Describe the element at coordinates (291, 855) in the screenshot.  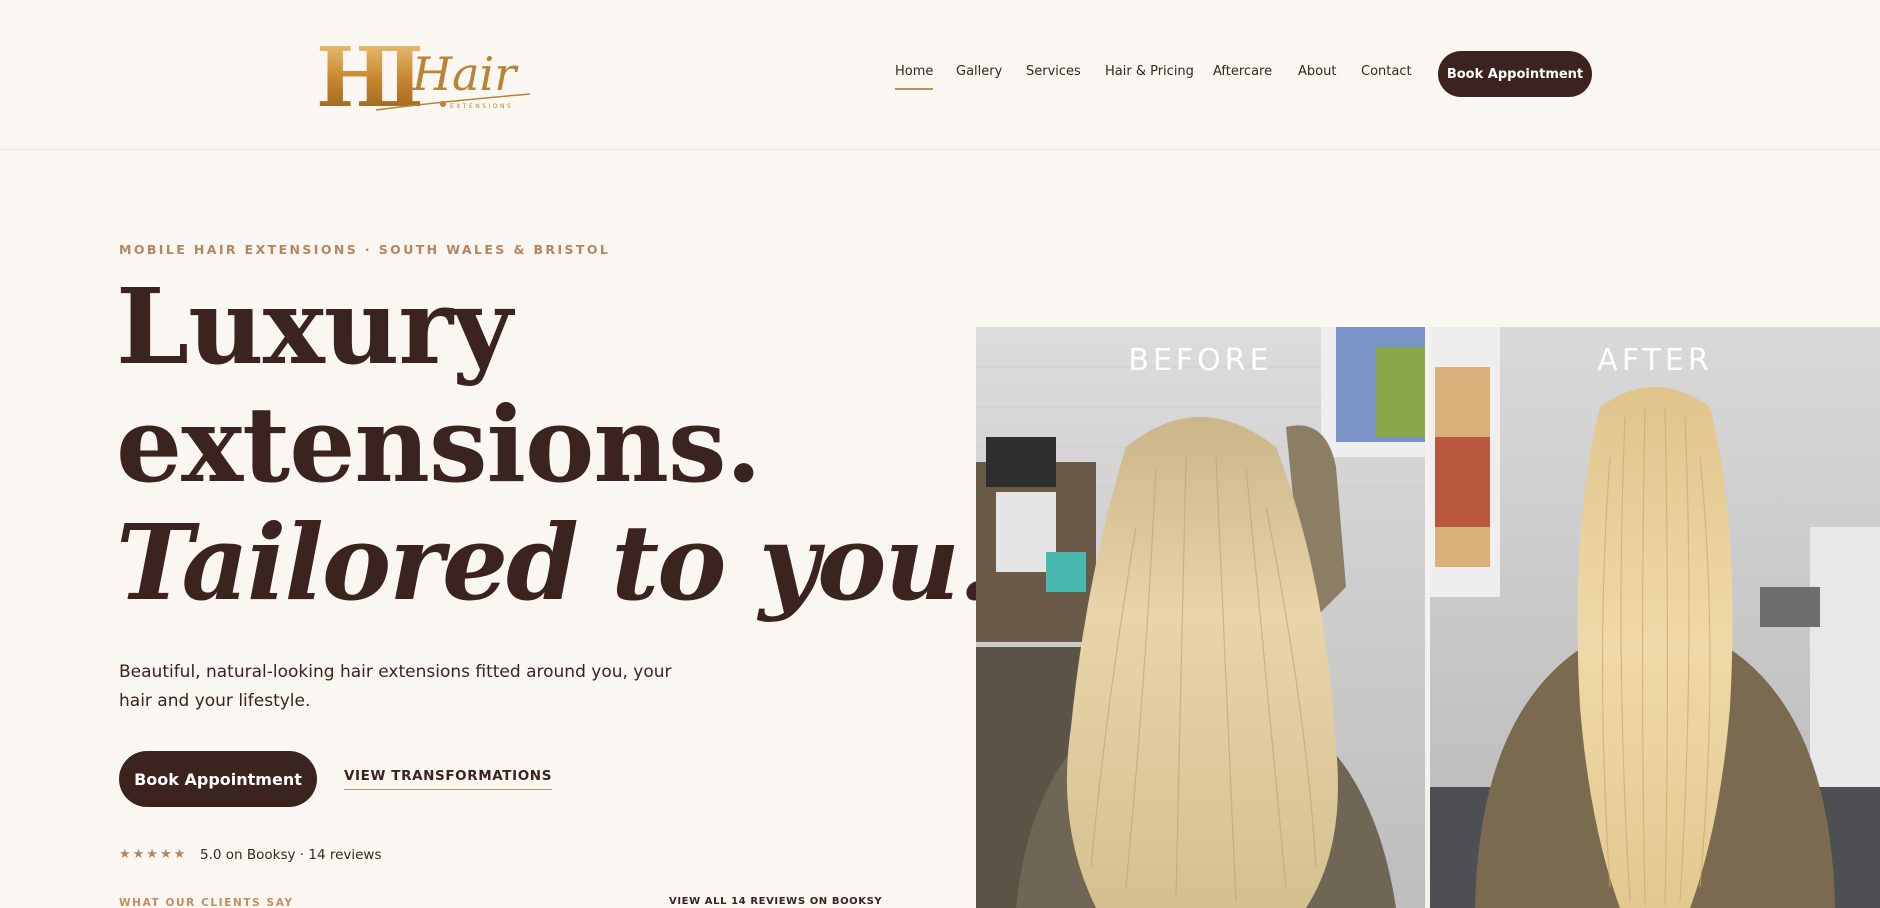
I see `rating-summary: 5.0 on Booksy · 14 reviews` at that location.